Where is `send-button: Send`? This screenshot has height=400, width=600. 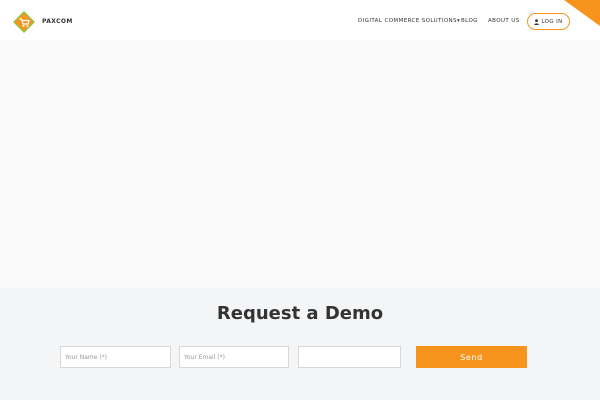 send-button: Send is located at coordinates (471, 357).